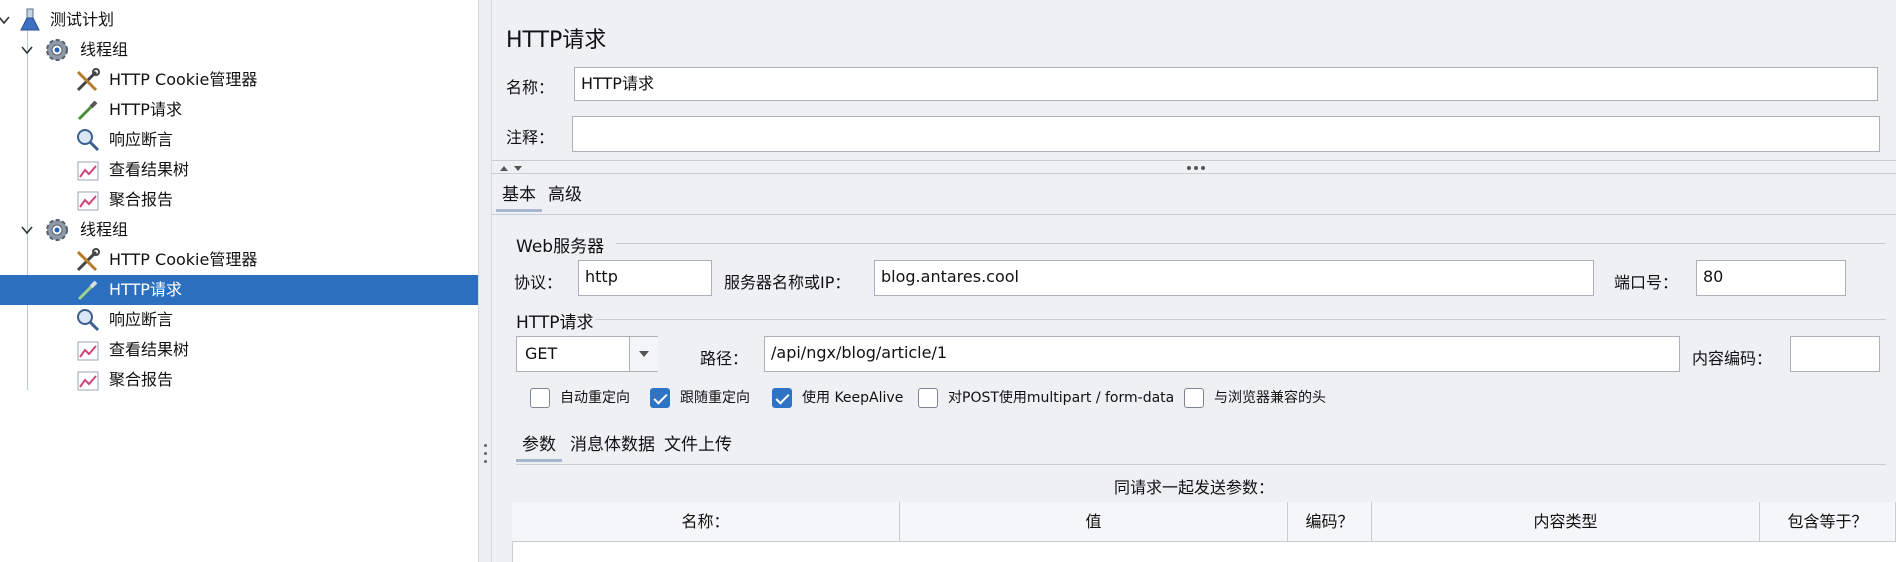  What do you see at coordinates (853, 398) in the screenshot?
I see `keepalive-label: 使用 KeepAlive` at bounding box center [853, 398].